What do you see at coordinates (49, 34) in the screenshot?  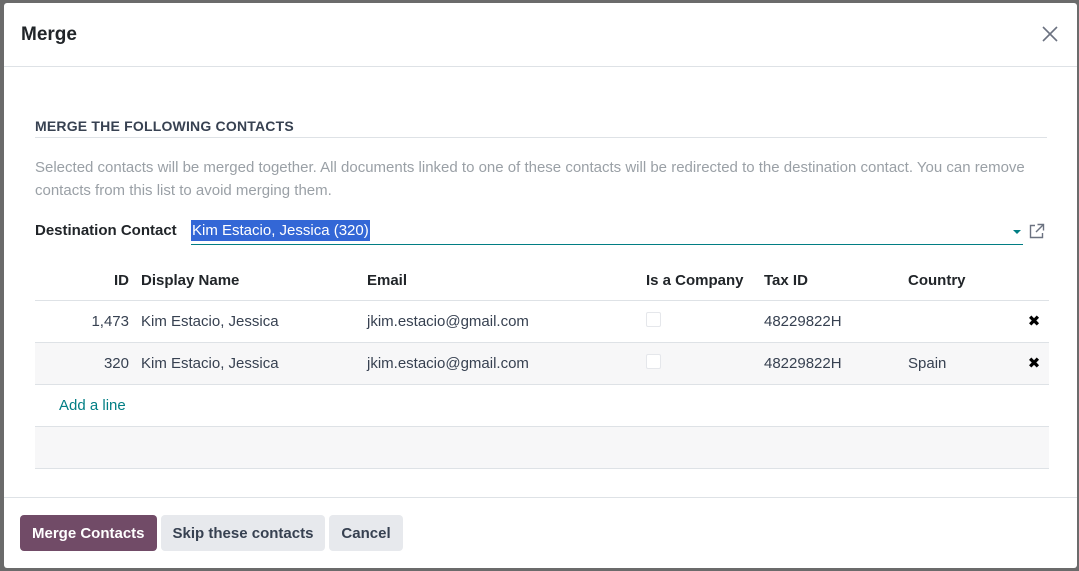 I see `dialog-title: Merge` at bounding box center [49, 34].